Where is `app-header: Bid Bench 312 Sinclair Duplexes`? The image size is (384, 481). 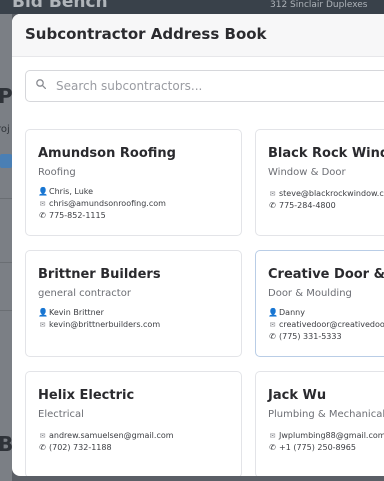 app-header: Bid Bench 312 Sinclair Duplexes is located at coordinates (192, 7).